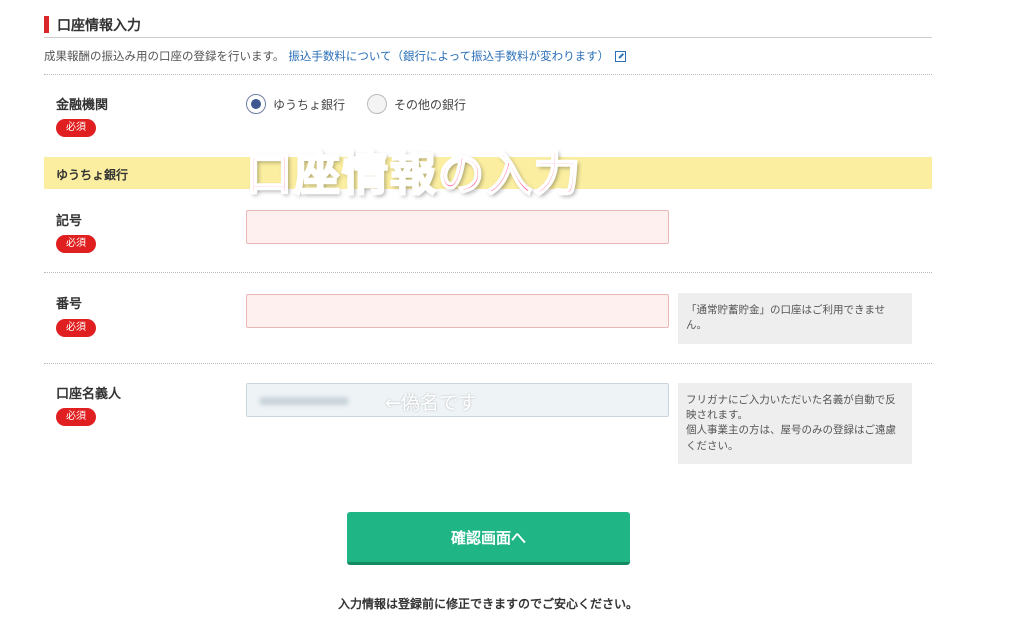  Describe the element at coordinates (89, 394) in the screenshot. I see `meigi-label: 口座名義人` at that location.